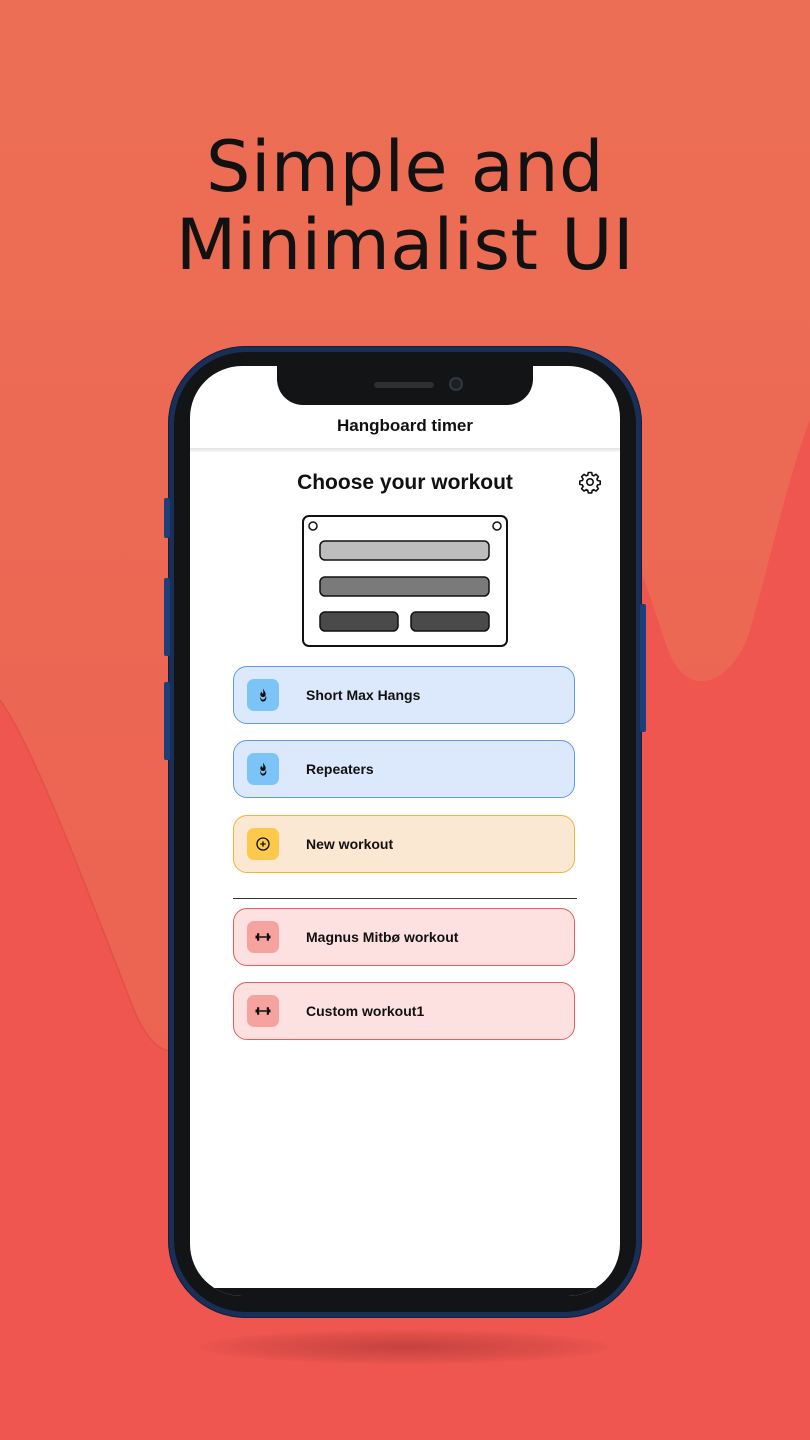  I want to click on workout-card-short-max-hangs: Short Max Hangs, so click(404, 695).